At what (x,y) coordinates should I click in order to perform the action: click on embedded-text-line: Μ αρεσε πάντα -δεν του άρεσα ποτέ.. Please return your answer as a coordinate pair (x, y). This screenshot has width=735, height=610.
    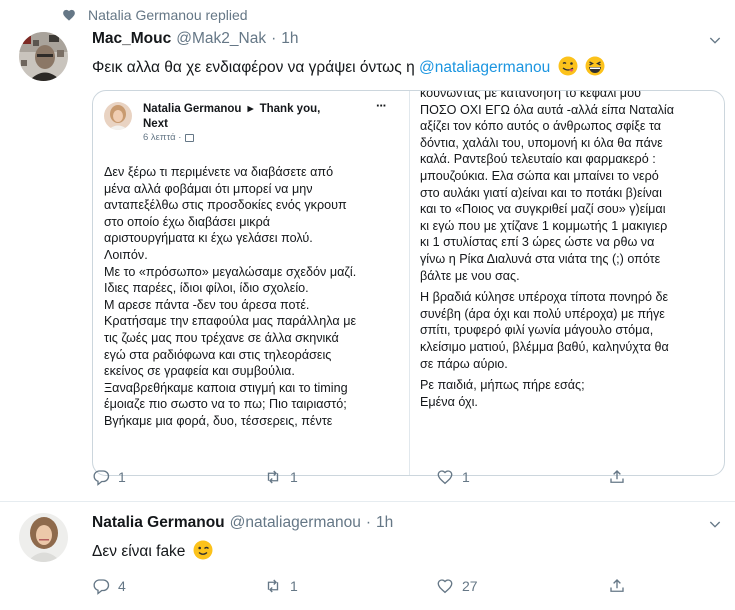
    Looking at the image, I should click on (207, 304).